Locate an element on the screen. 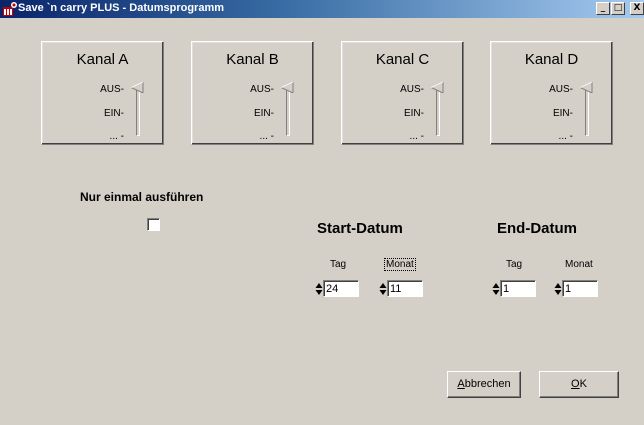 This screenshot has width=644, height=425. maximize-button: □ is located at coordinates (618, 8).